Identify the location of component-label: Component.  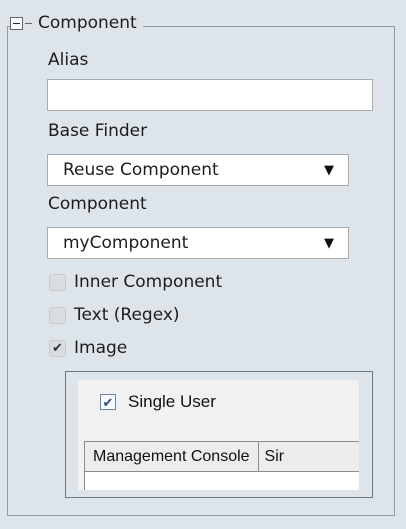
(97, 204).